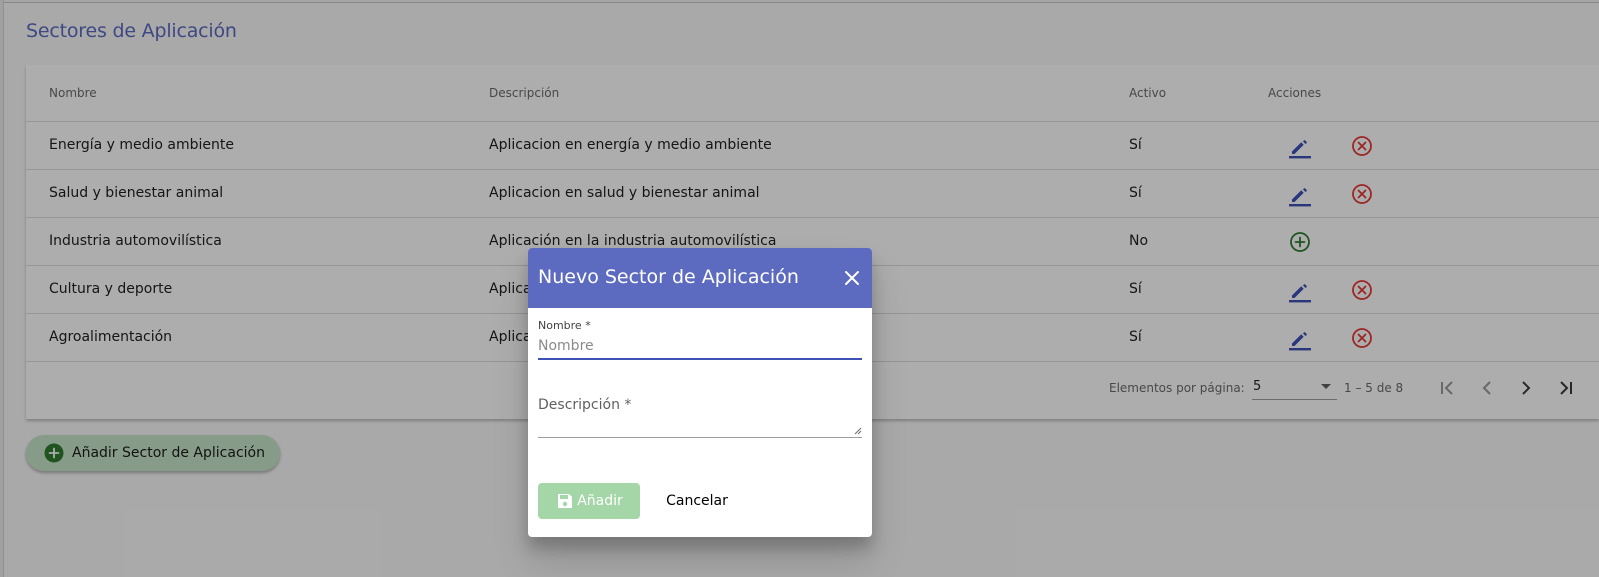 The image size is (1599, 577). I want to click on dialog-header: Nuevo Sector de Aplicación, so click(700, 278).